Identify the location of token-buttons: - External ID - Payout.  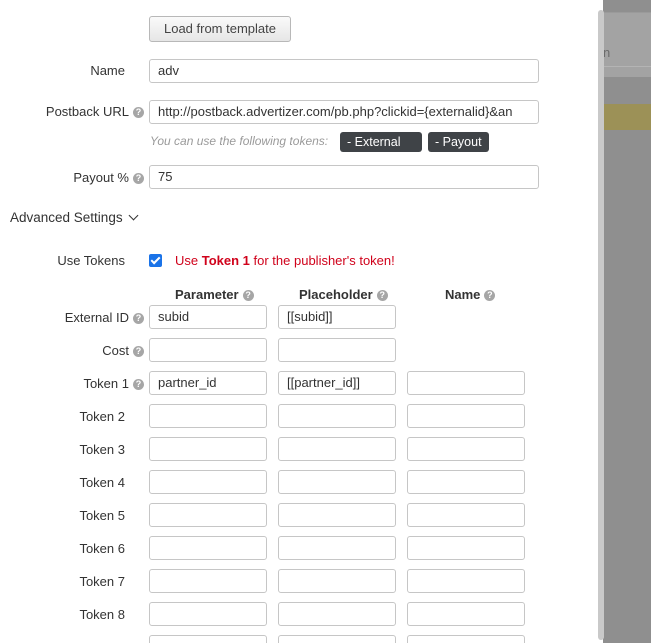
(415, 150).